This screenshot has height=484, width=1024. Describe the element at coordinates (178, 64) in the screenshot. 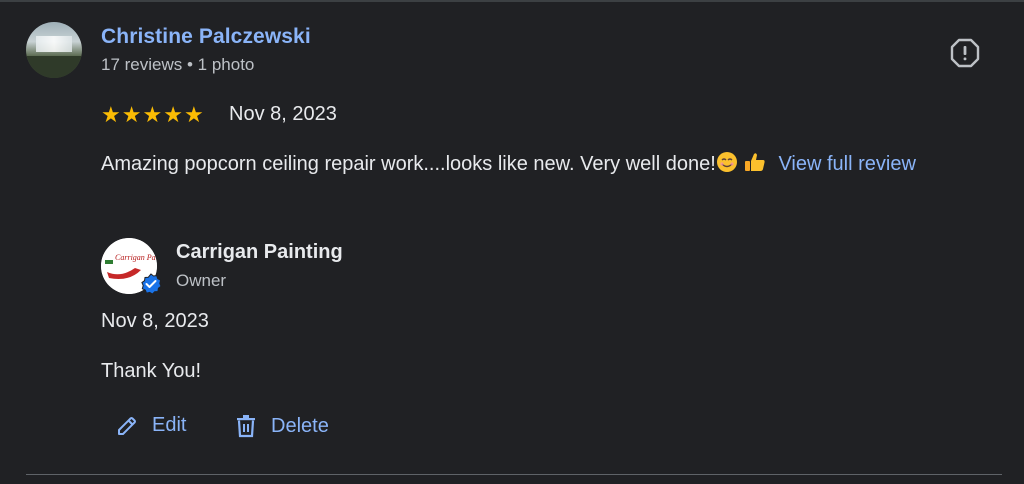

I see `reviewer-meta: 17 reviews • 1 photo` at that location.